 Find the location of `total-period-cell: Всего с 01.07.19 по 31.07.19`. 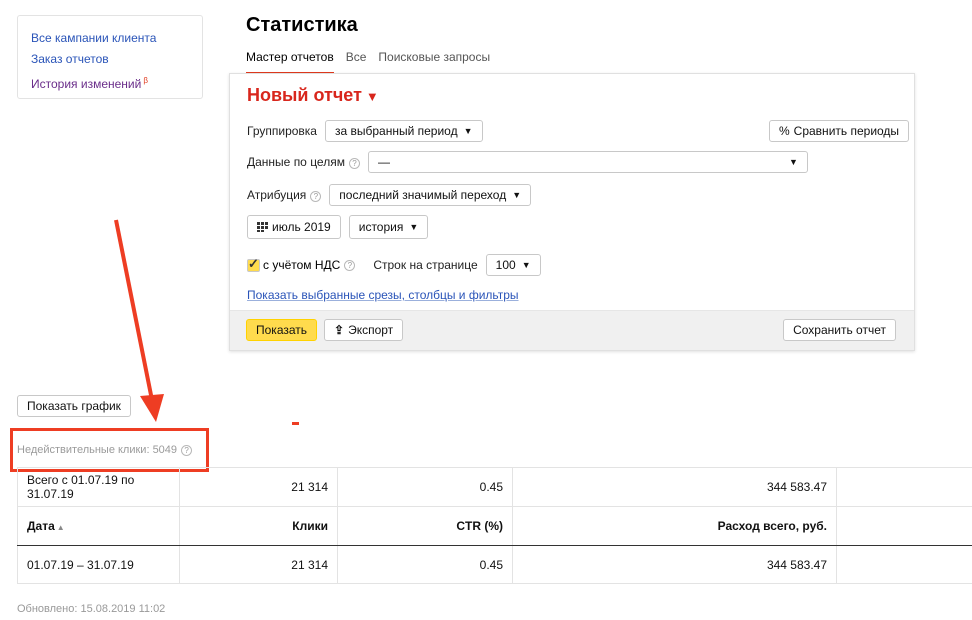

total-period-cell: Всего с 01.07.19 по 31.07.19 is located at coordinates (98, 487).